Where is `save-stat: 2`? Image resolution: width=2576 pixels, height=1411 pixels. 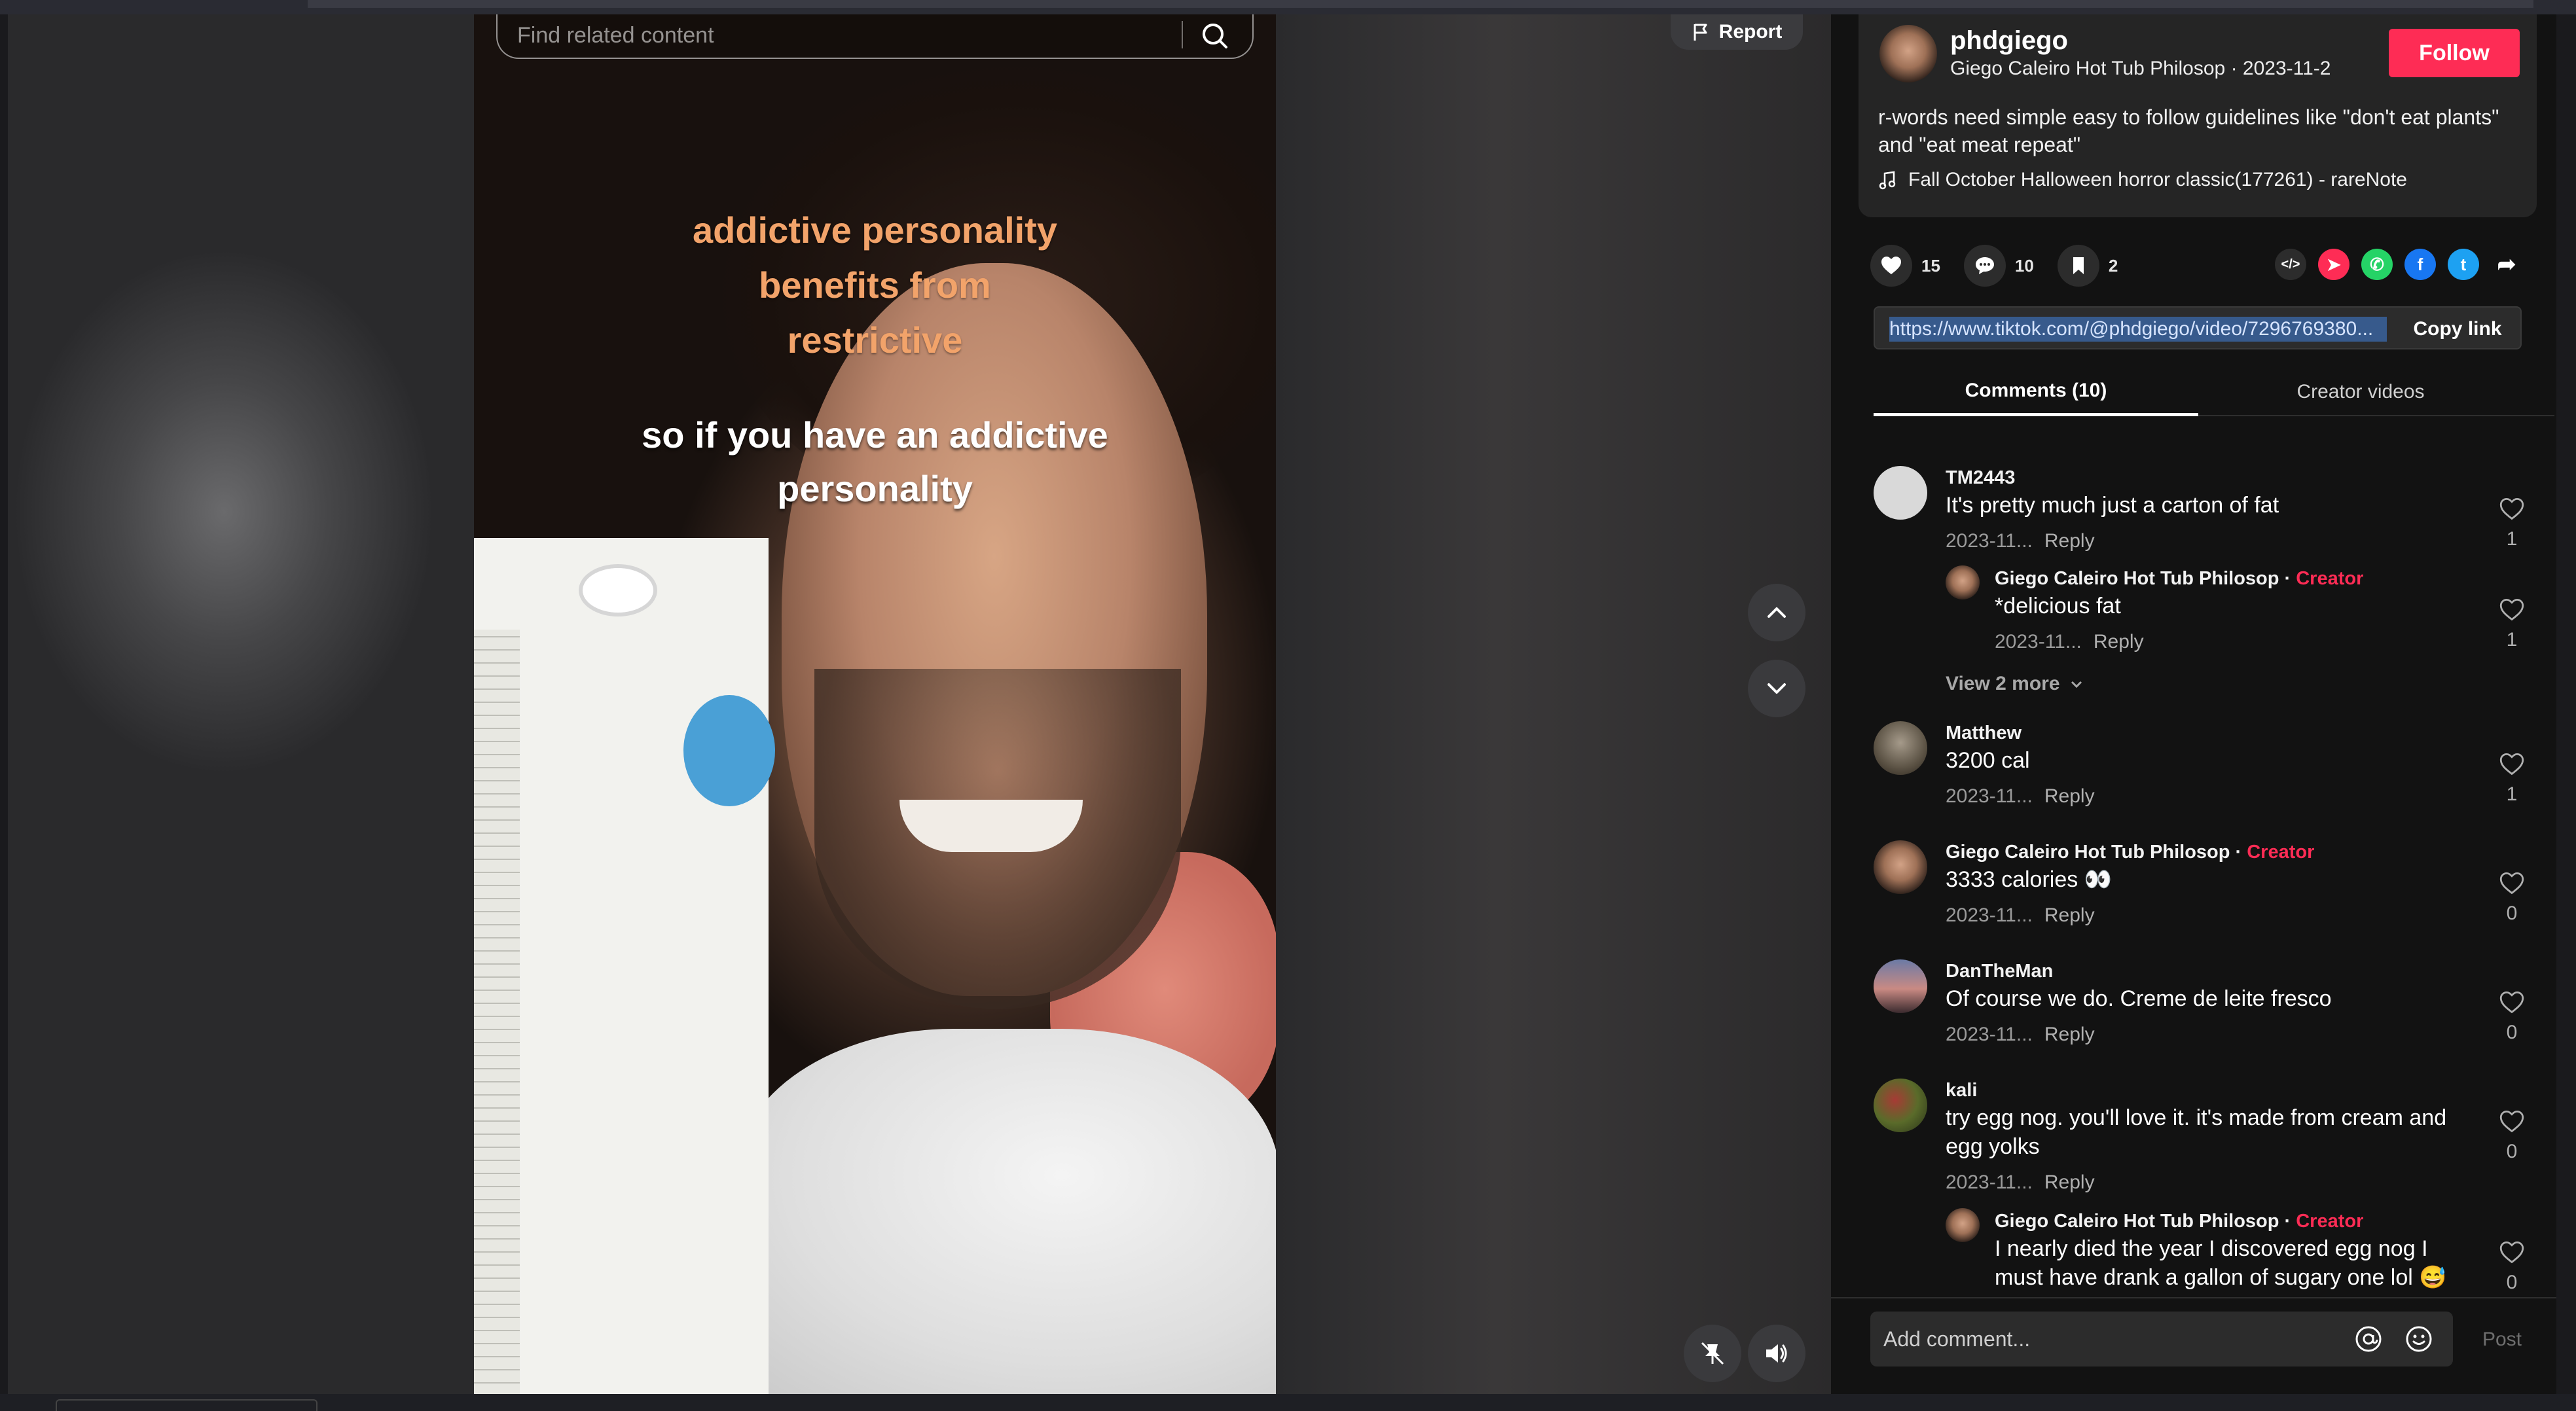
save-stat: 2 is located at coordinates (2087, 266).